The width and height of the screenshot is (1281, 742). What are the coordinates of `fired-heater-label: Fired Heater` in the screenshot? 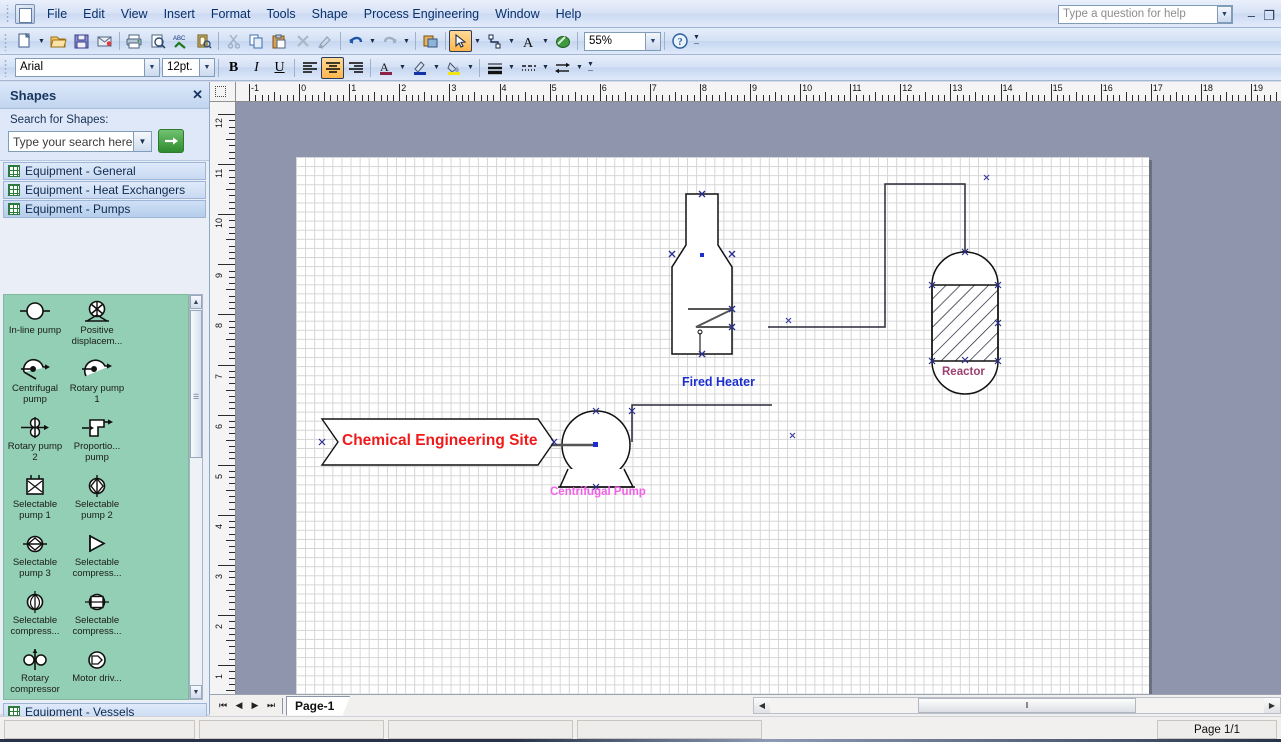 It's located at (718, 382).